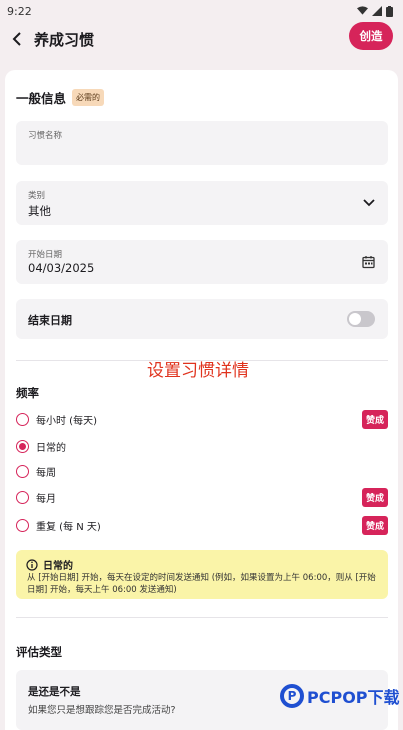  Describe the element at coordinates (45, 255) in the screenshot. I see `start-date-label: 开始日期` at that location.